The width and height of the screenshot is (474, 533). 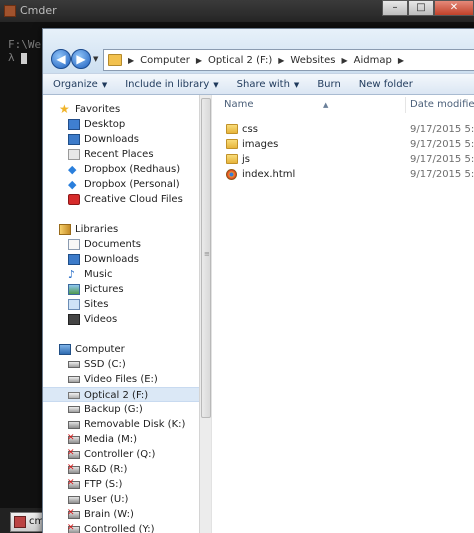 I want to click on nav-item-pictures: Pictures, so click(x=121, y=289).